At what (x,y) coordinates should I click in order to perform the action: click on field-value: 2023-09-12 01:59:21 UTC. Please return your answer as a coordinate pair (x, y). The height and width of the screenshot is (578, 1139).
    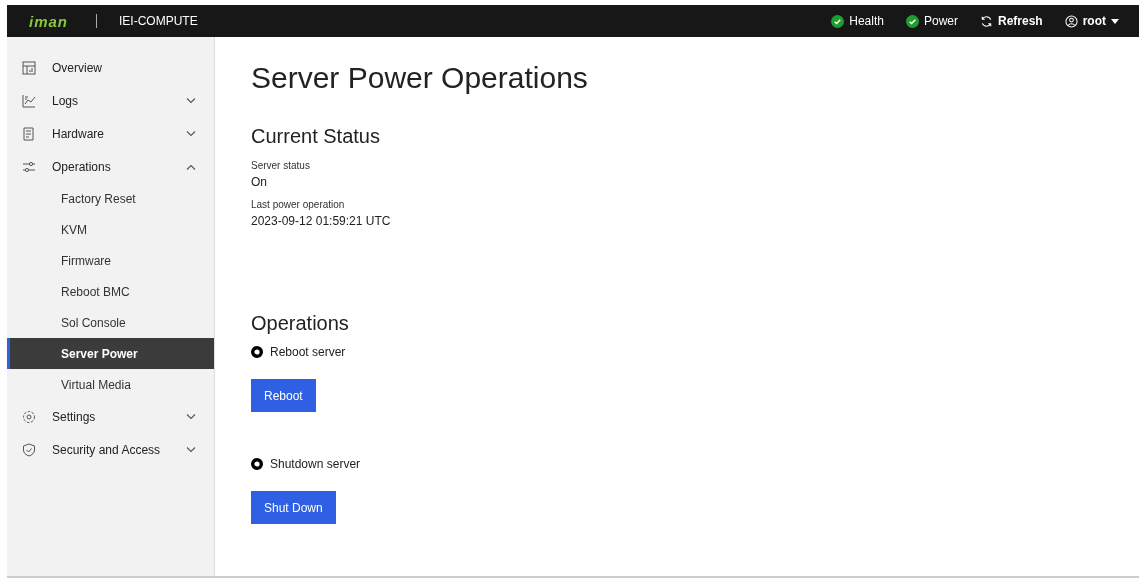
    Looking at the image, I should click on (321, 221).